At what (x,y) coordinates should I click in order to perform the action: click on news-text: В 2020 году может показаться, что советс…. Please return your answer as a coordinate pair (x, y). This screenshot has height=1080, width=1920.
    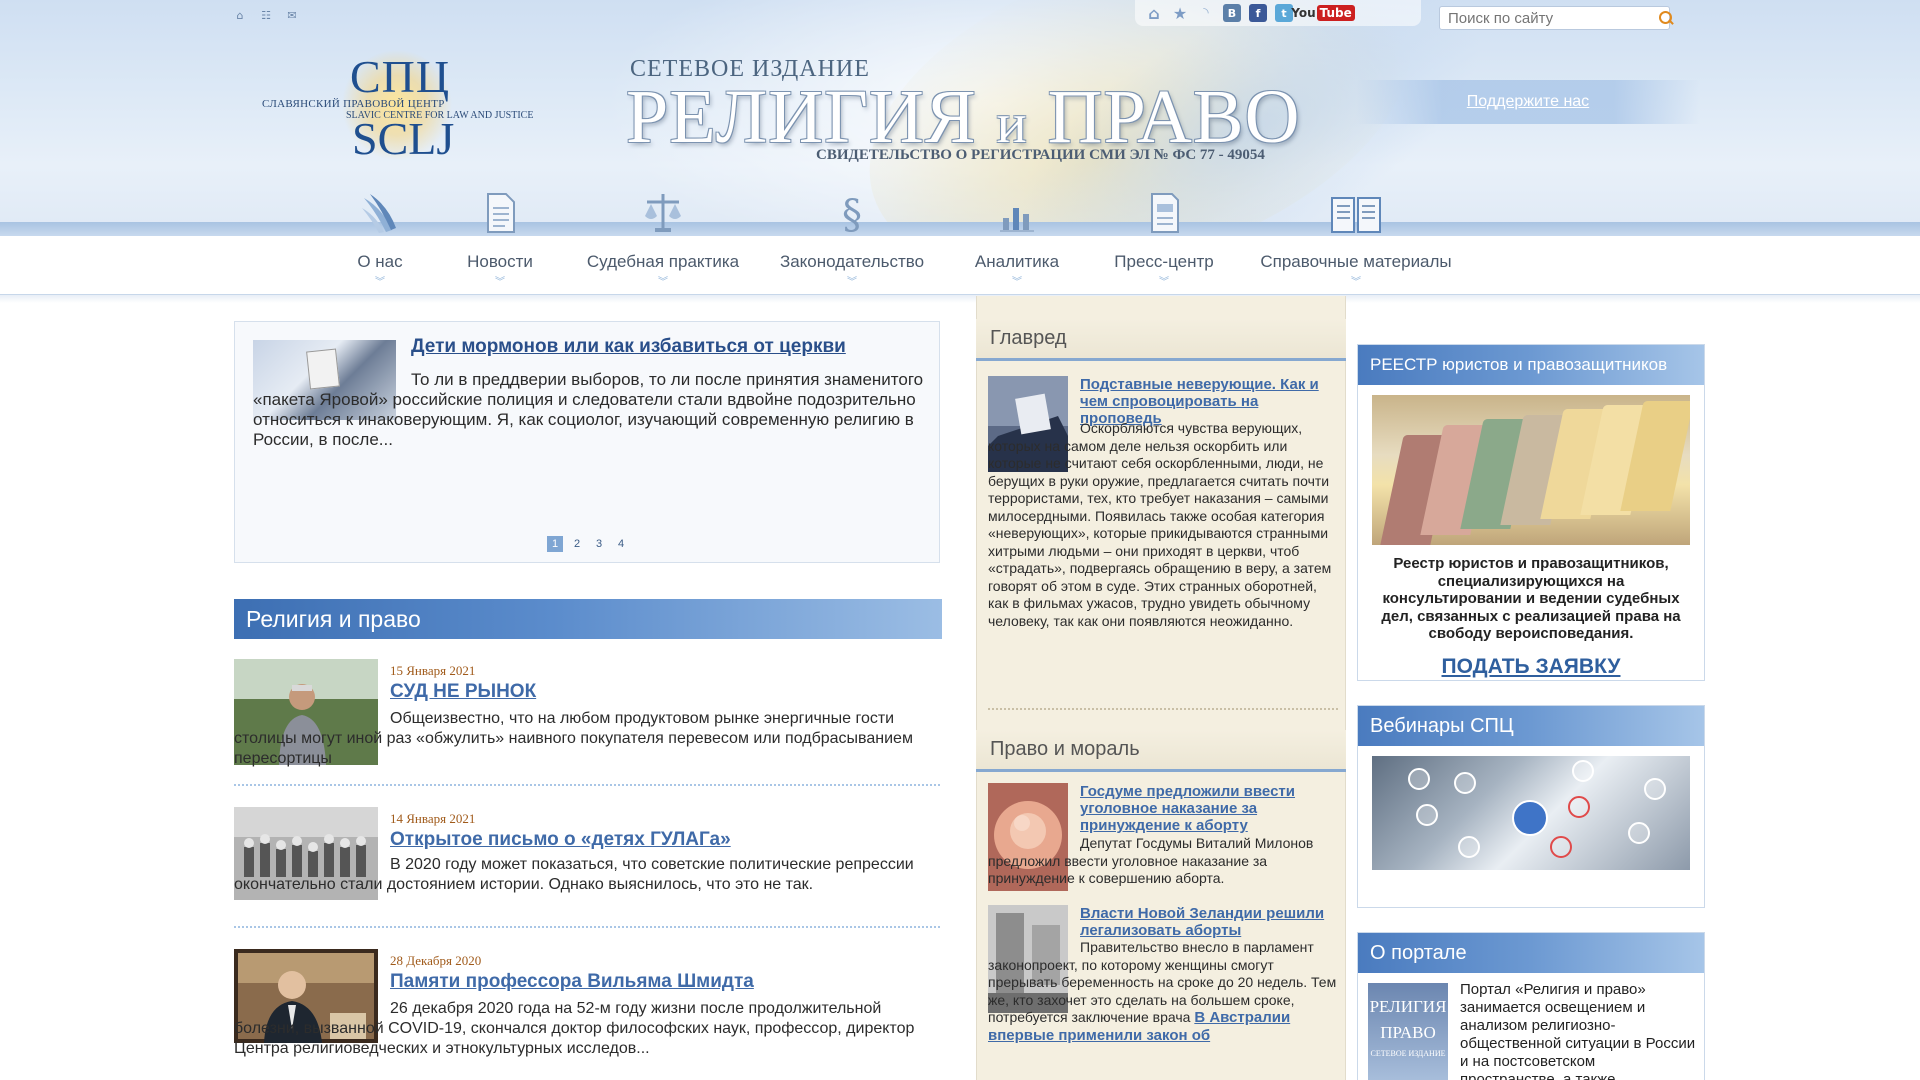
    Looking at the image, I should click on (574, 874).